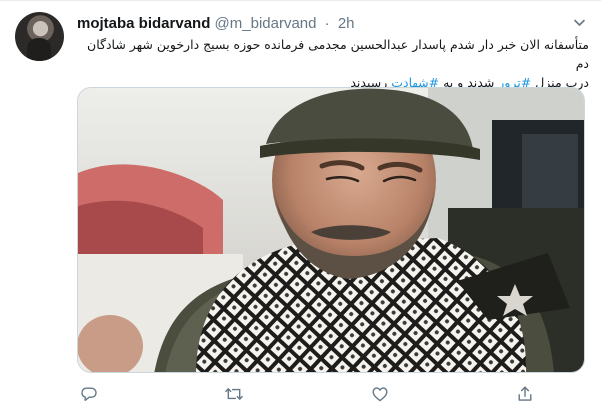 The image size is (601, 411). I want to click on share-button, so click(525, 394).